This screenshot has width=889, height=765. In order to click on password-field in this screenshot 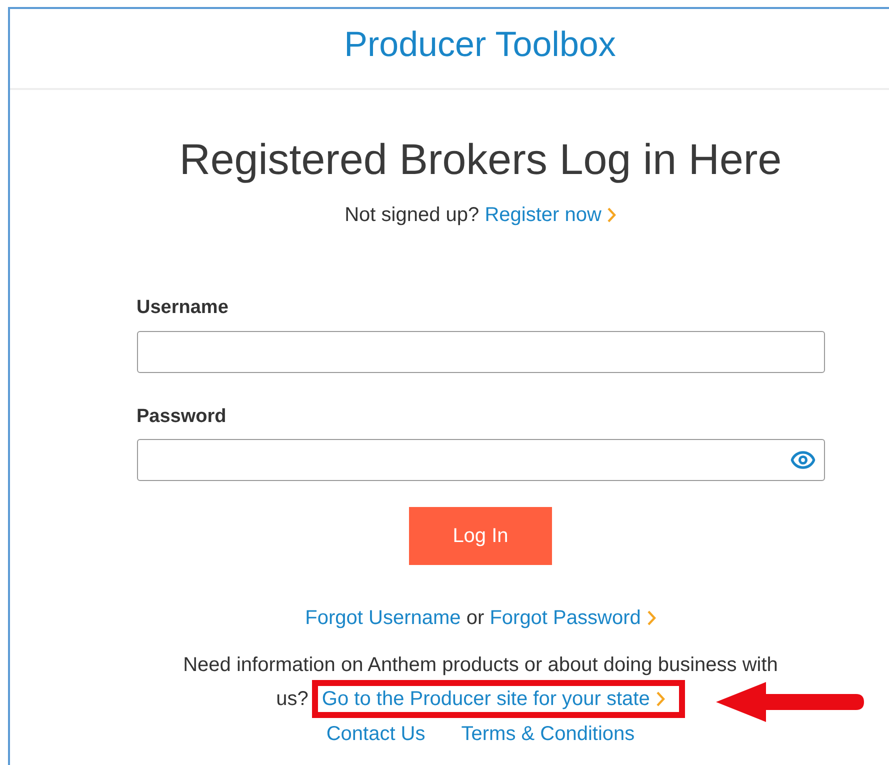, I will do `click(480, 460)`.